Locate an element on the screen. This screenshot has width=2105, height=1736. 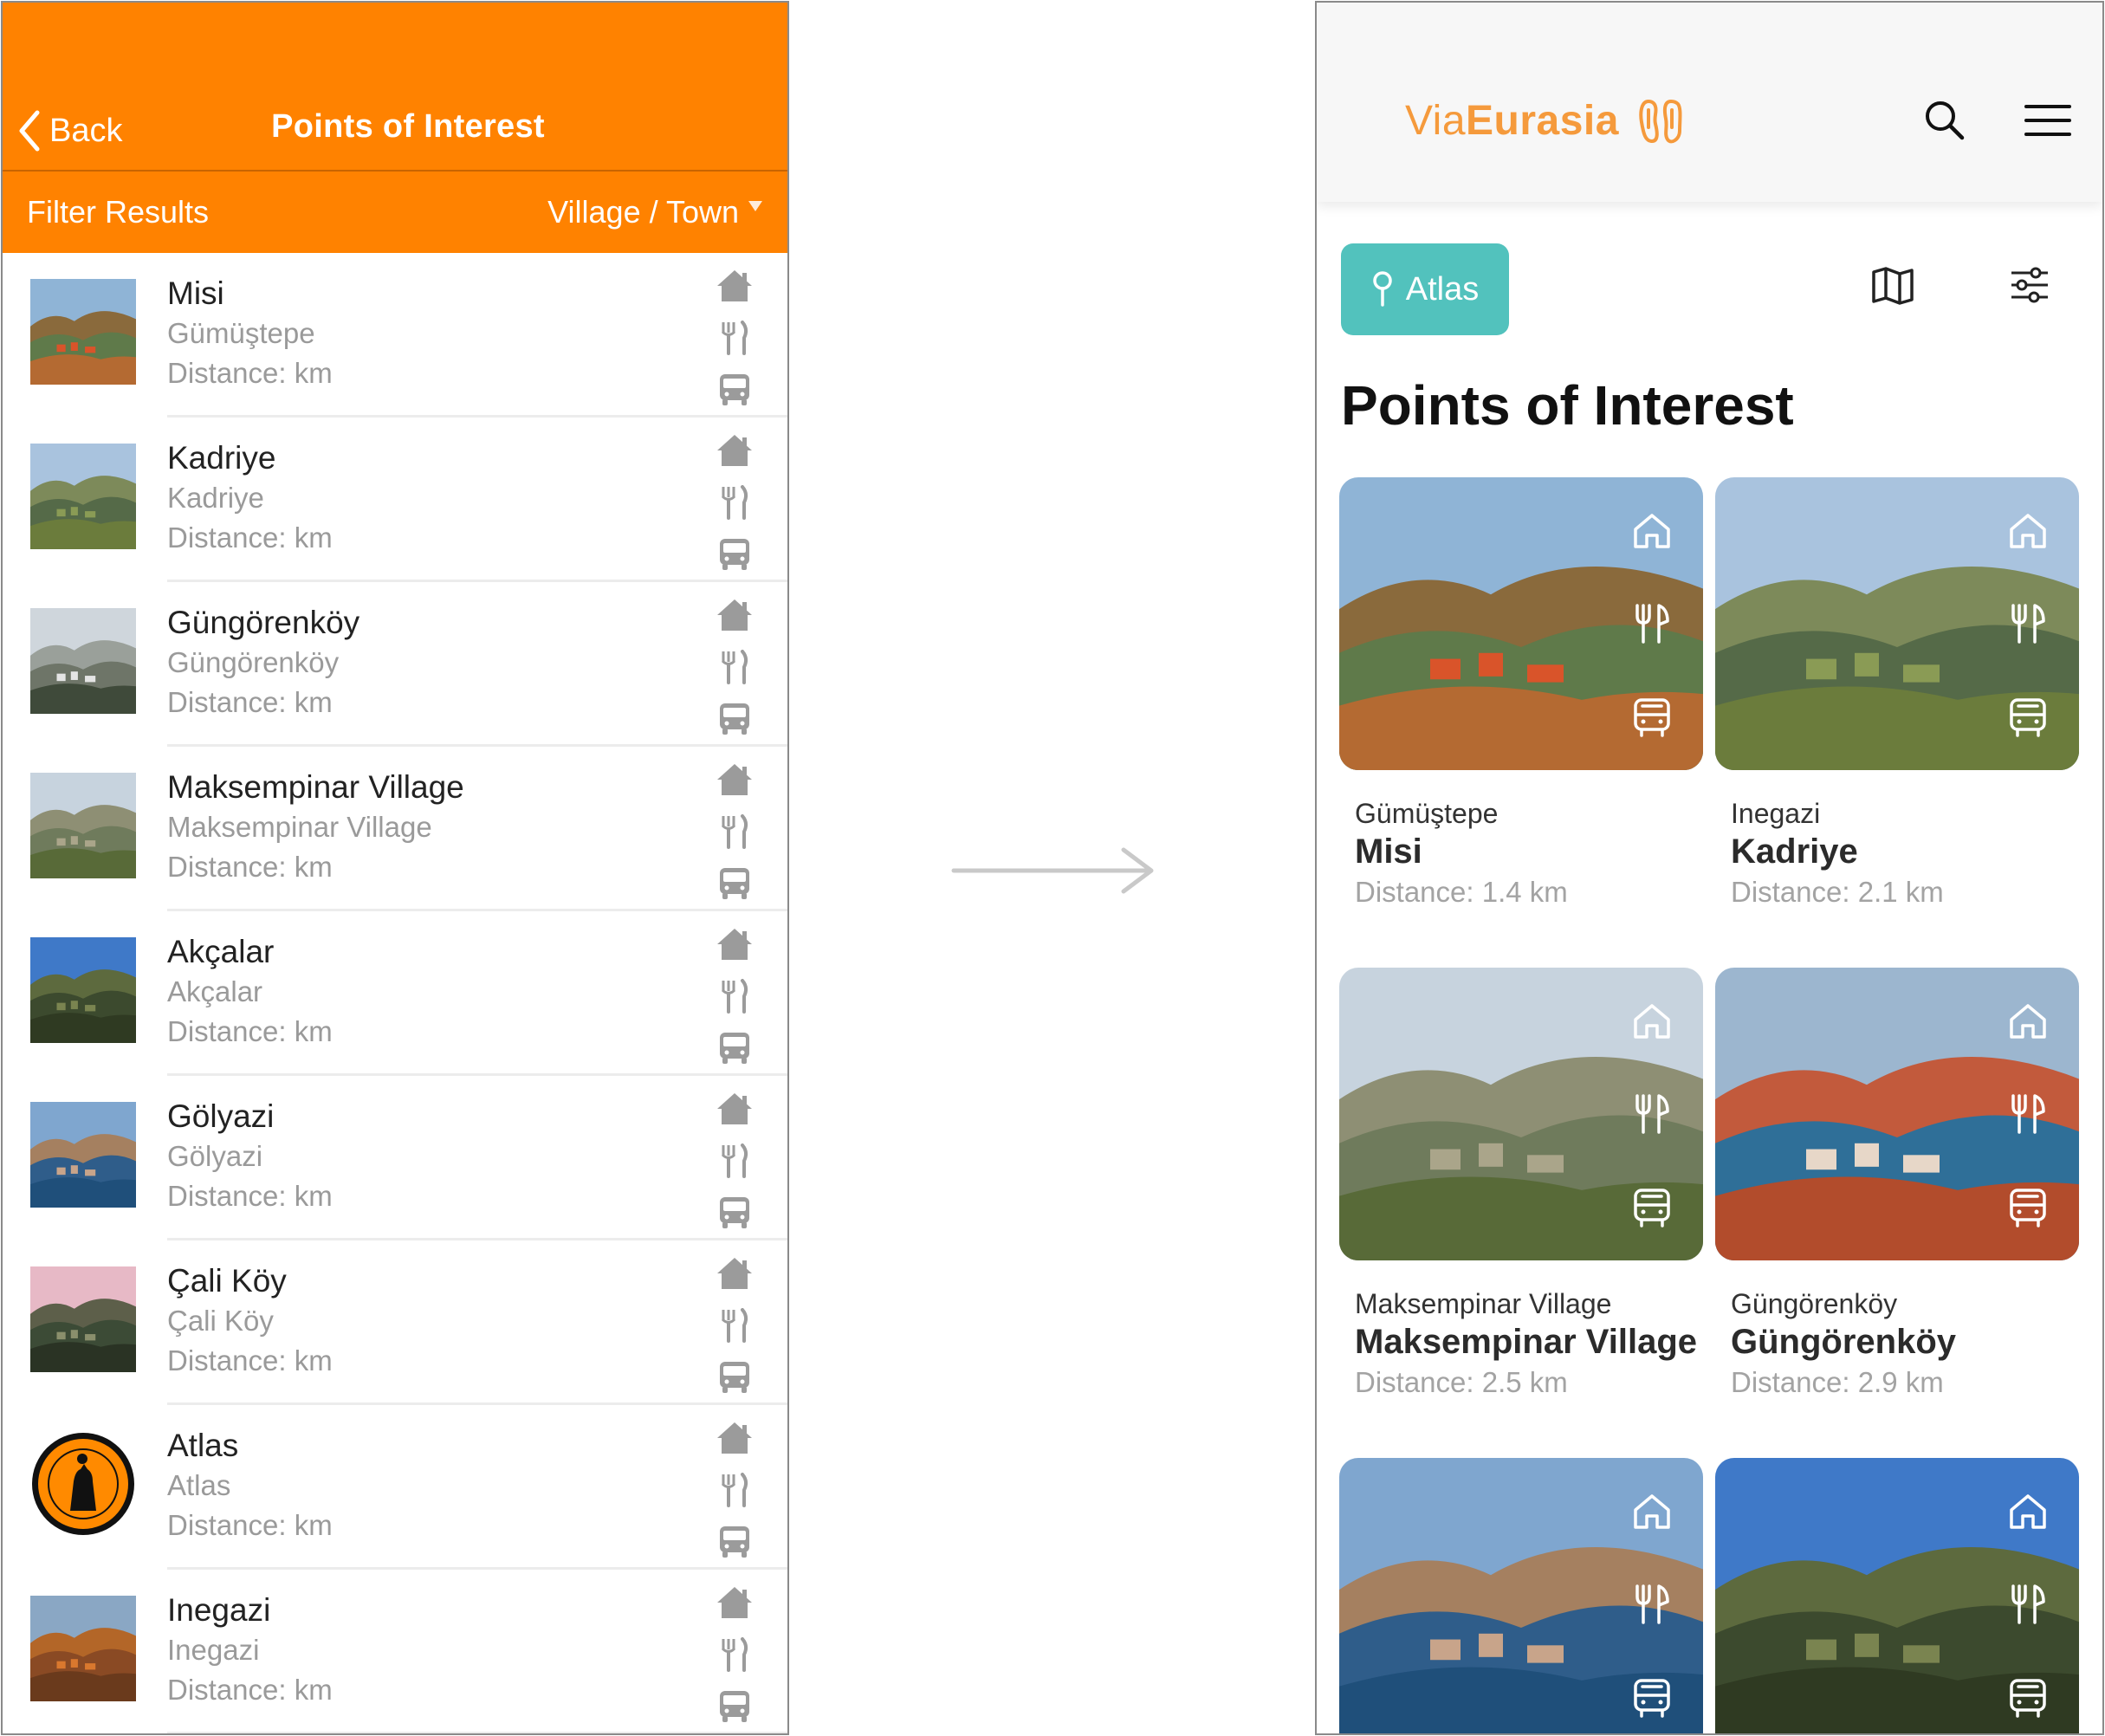
section-title: Points of Interest is located at coordinates (1568, 406).